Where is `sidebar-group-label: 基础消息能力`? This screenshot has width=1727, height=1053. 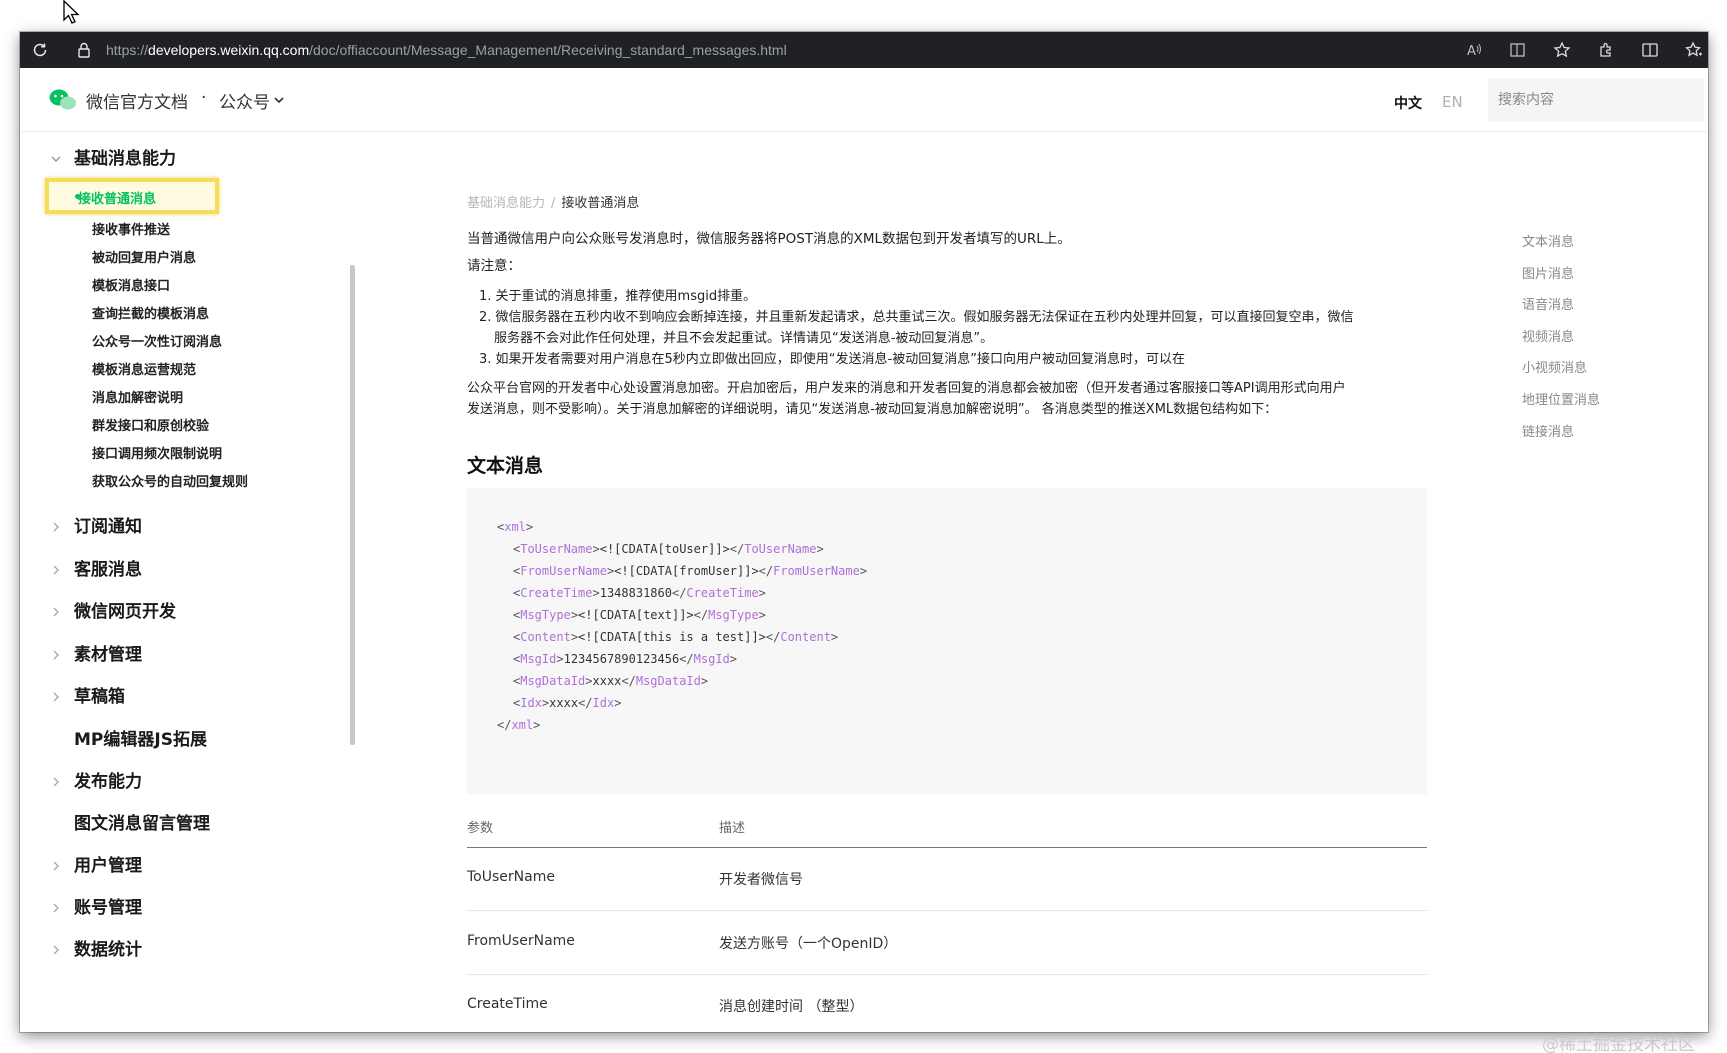 sidebar-group-label: 基础消息能力 is located at coordinates (125, 158).